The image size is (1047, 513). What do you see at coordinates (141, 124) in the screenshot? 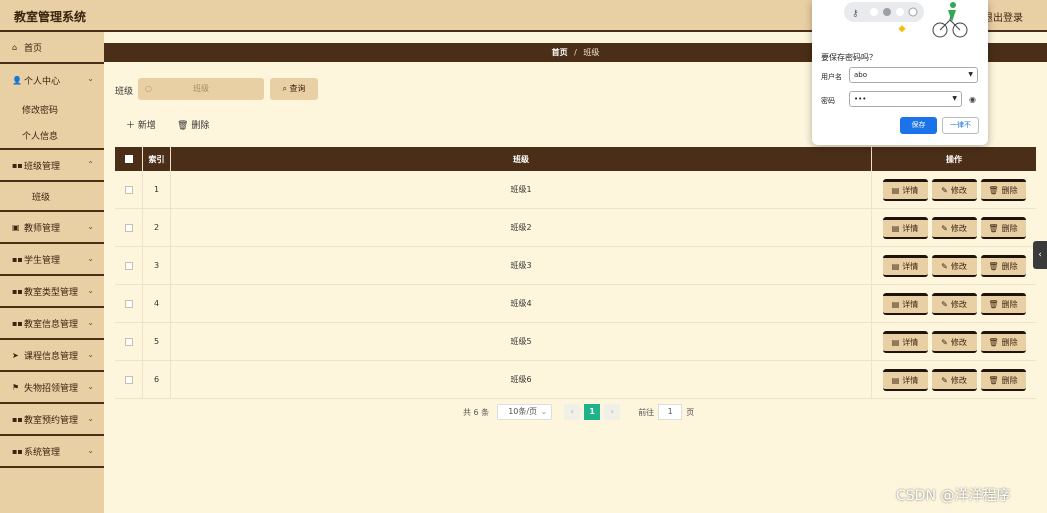
I see `add-button: ＋ 新增` at bounding box center [141, 124].